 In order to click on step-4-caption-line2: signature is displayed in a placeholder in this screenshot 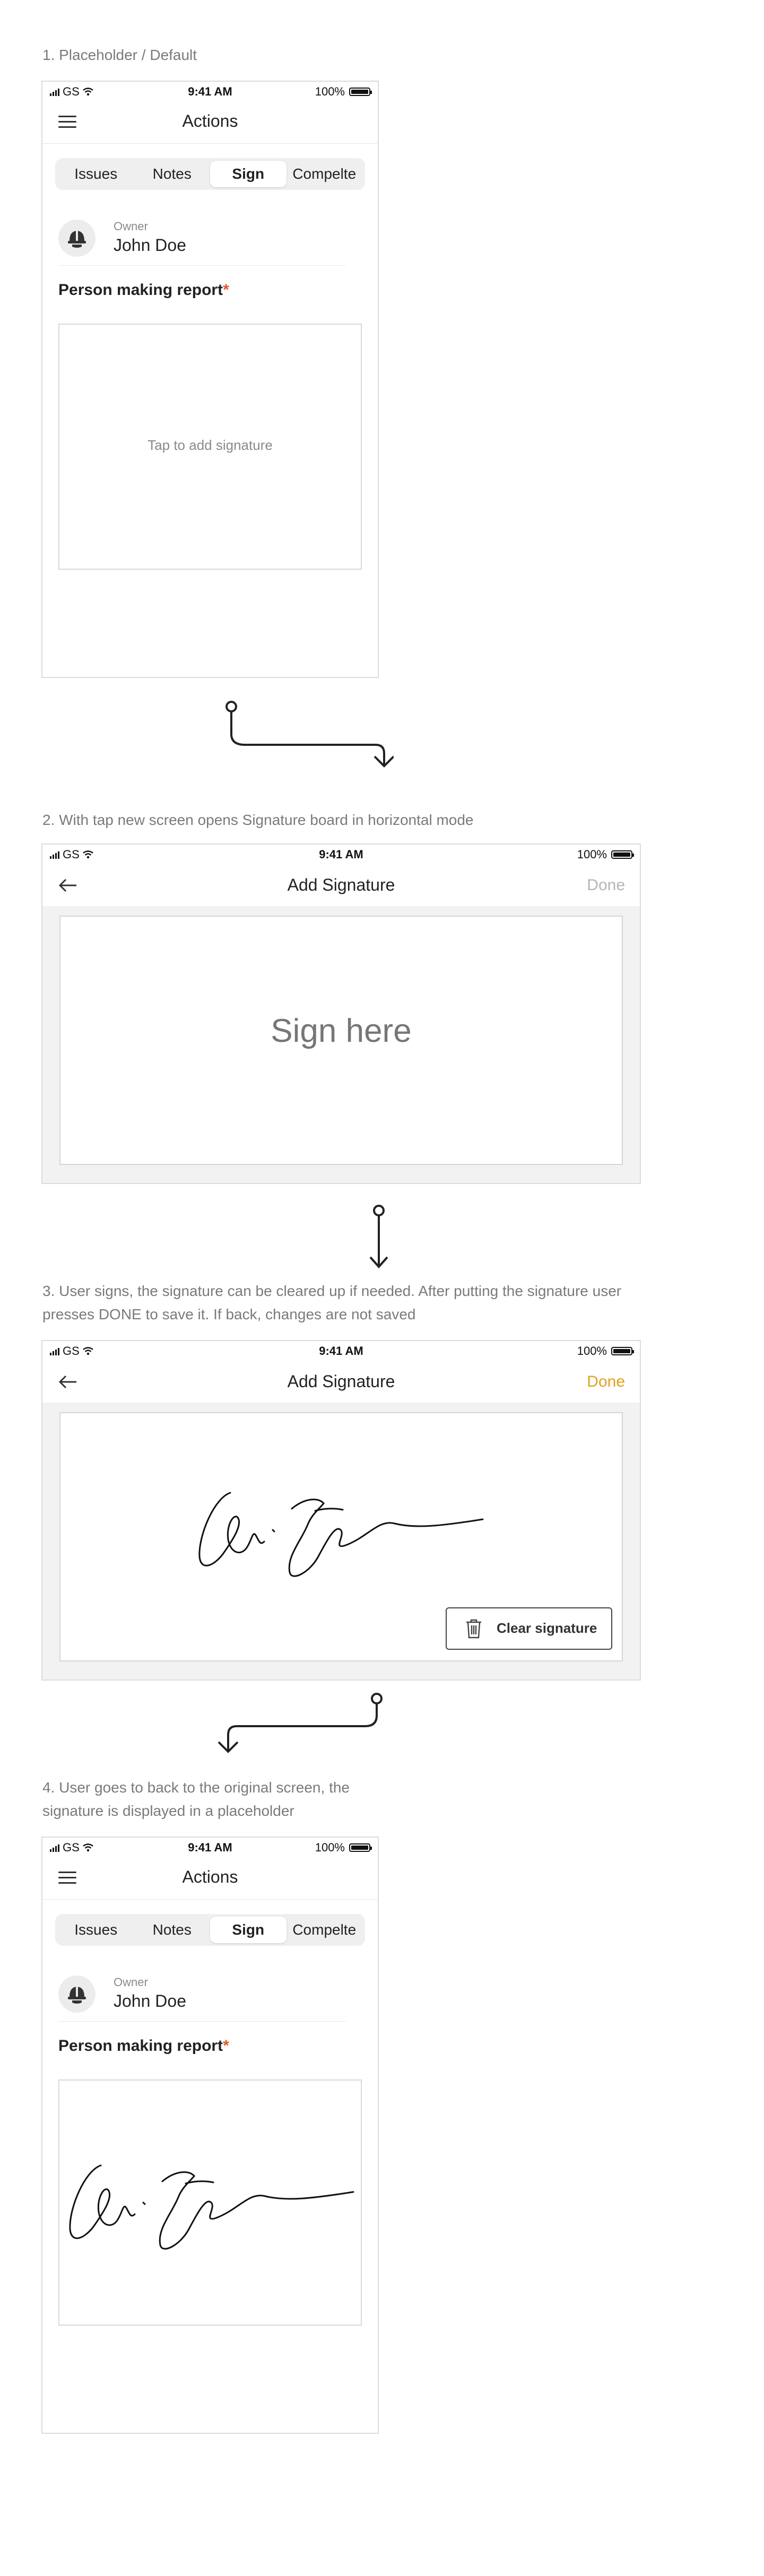, I will do `click(168, 1811)`.